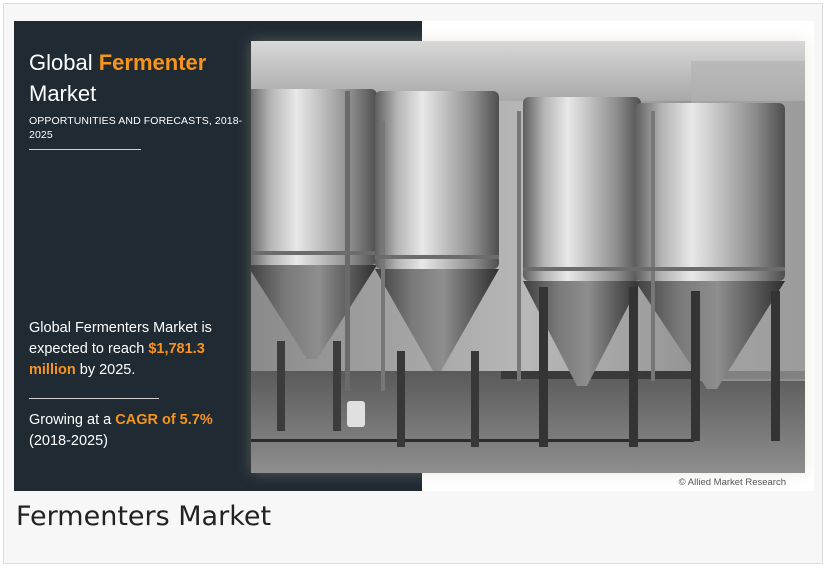  Describe the element at coordinates (63, 93) in the screenshot. I see `infographic-title-line2: Market` at that location.